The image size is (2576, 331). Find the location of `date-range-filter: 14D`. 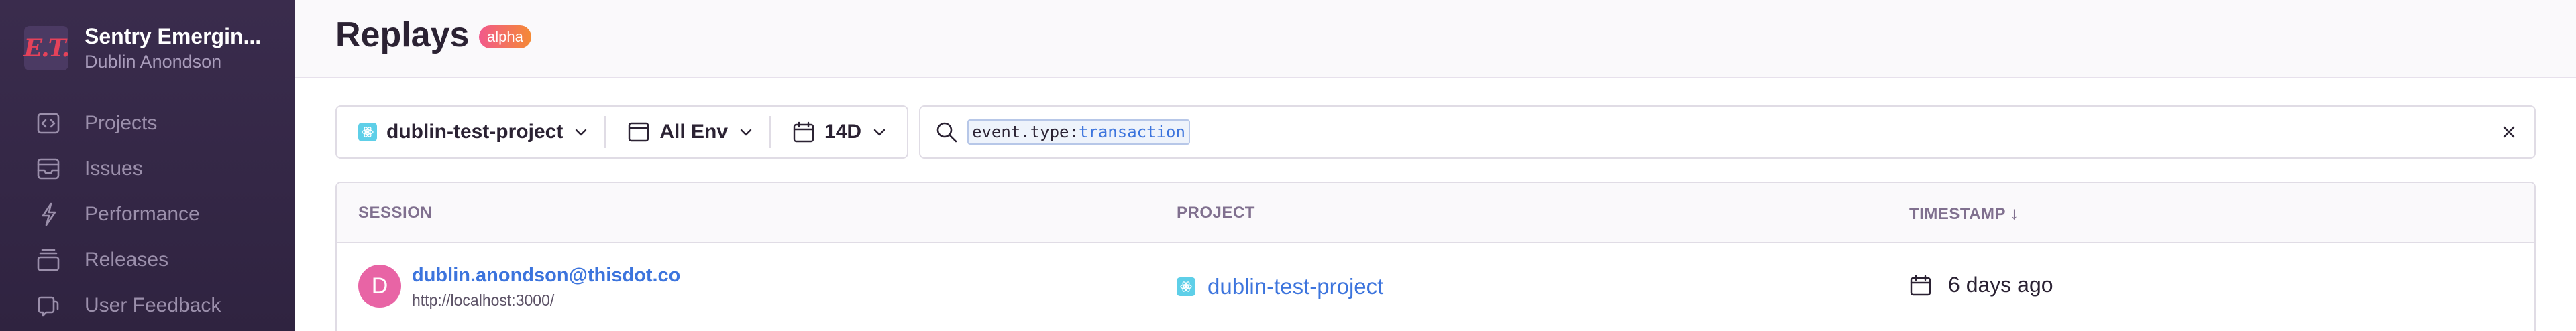

date-range-filter: 14D is located at coordinates (836, 132).